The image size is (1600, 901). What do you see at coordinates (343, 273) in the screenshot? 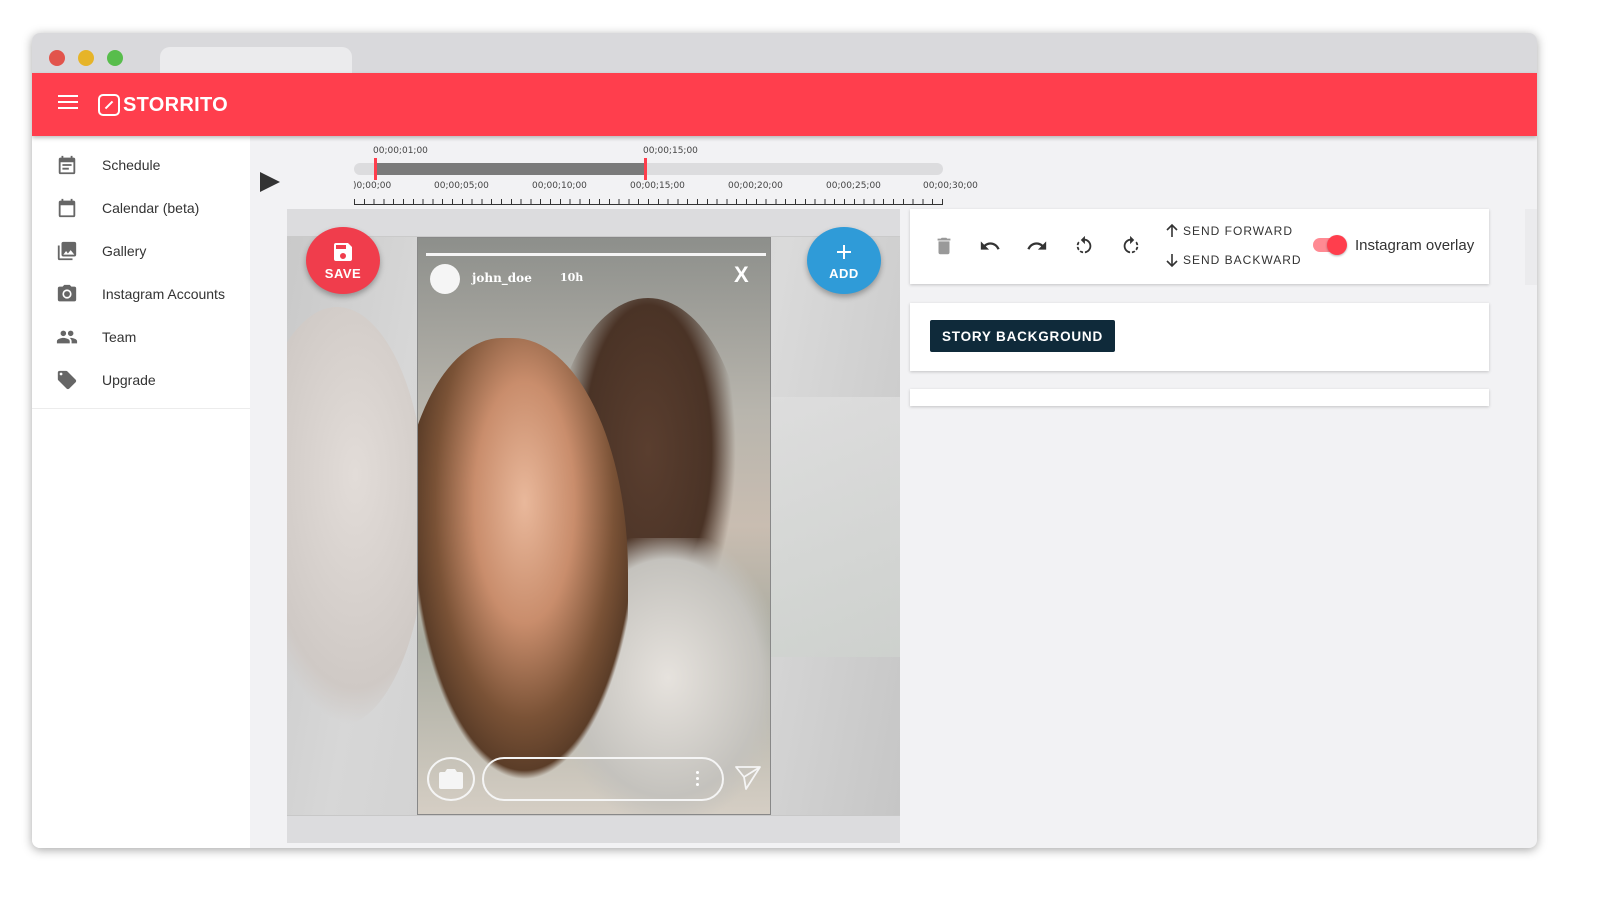
I see `save-label: SAVE` at bounding box center [343, 273].